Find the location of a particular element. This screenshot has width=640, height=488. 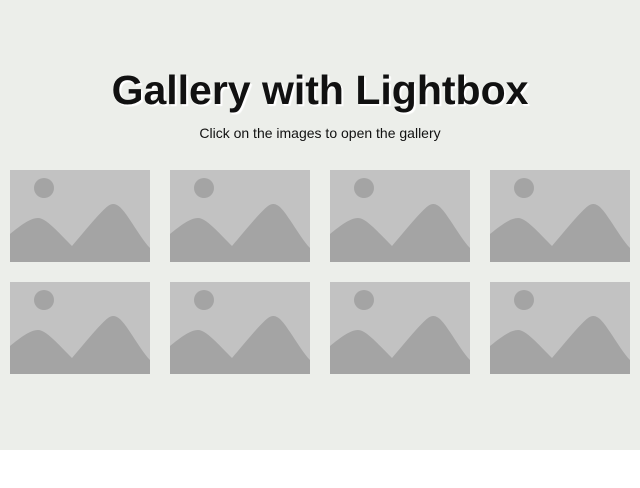

page-title: Gallery with Lightbox is located at coordinates (320, 90).